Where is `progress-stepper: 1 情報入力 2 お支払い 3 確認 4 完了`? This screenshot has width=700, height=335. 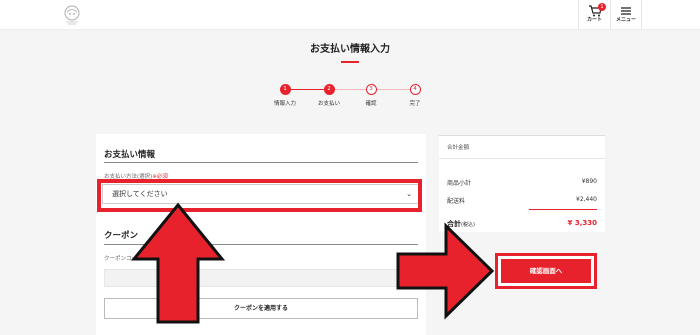 progress-stepper: 1 情報入力 2 お支払い 3 確認 4 完了 is located at coordinates (350, 99).